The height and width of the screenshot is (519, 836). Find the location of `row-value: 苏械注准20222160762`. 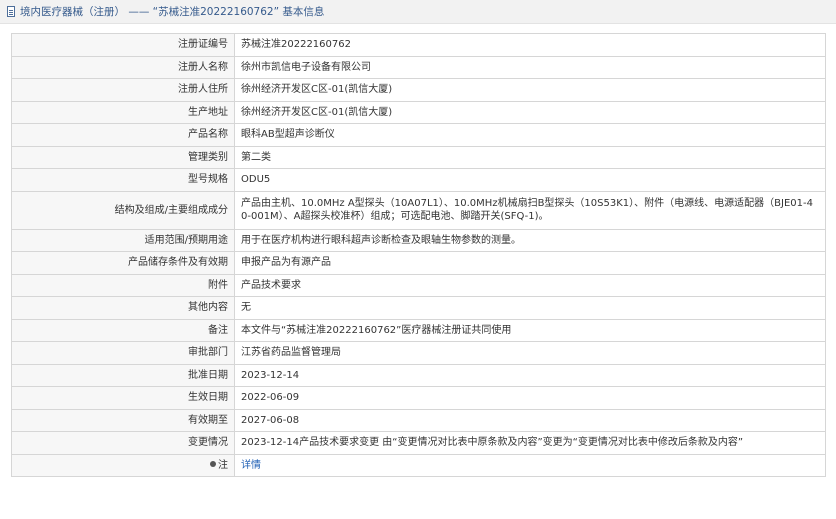

row-value: 苏械注准20222160762 is located at coordinates (530, 45).